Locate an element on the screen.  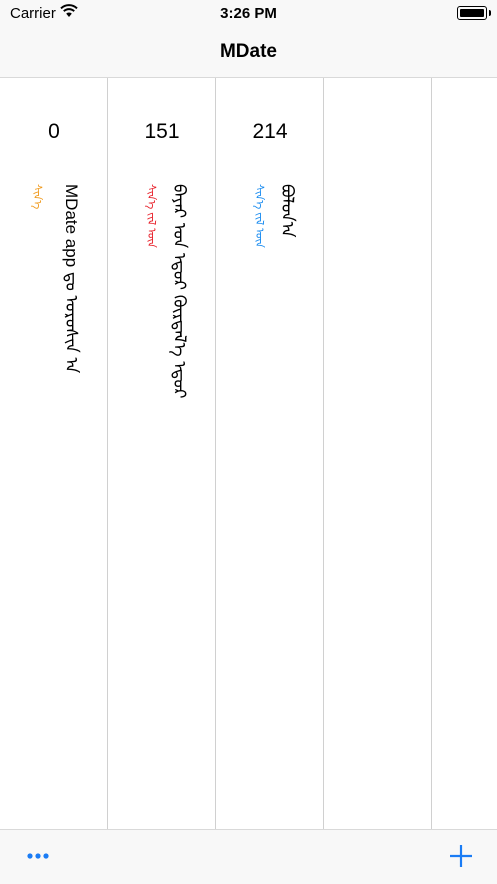
ellipsis-icon is located at coordinates (38, 856).